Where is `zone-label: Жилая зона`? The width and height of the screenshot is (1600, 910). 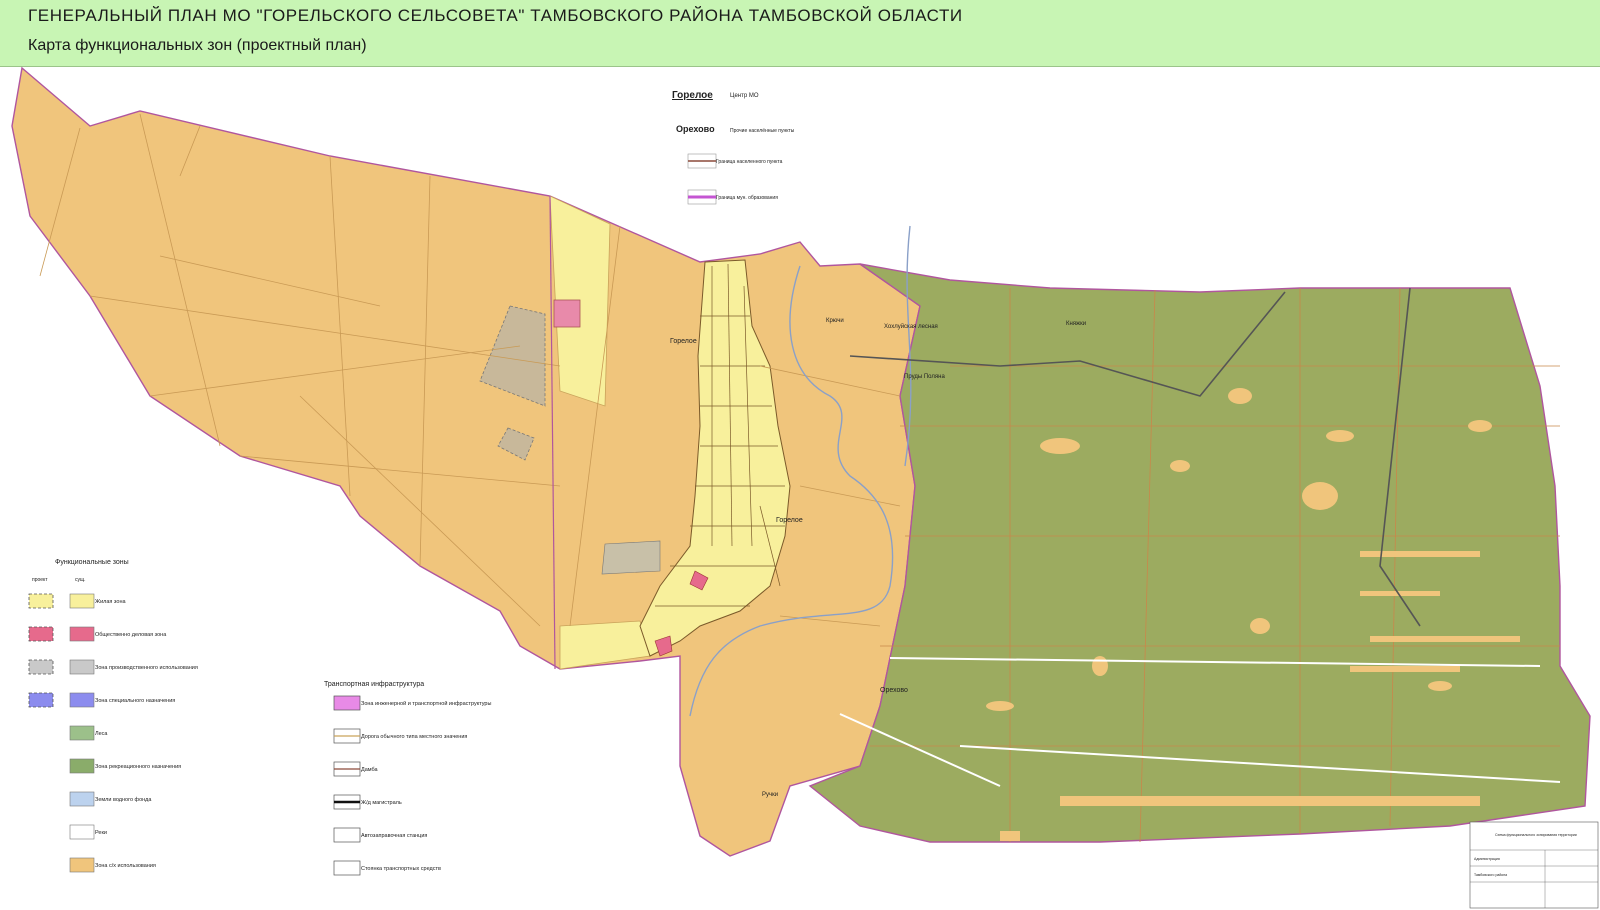
zone-label: Жилая зона is located at coordinates (110, 602).